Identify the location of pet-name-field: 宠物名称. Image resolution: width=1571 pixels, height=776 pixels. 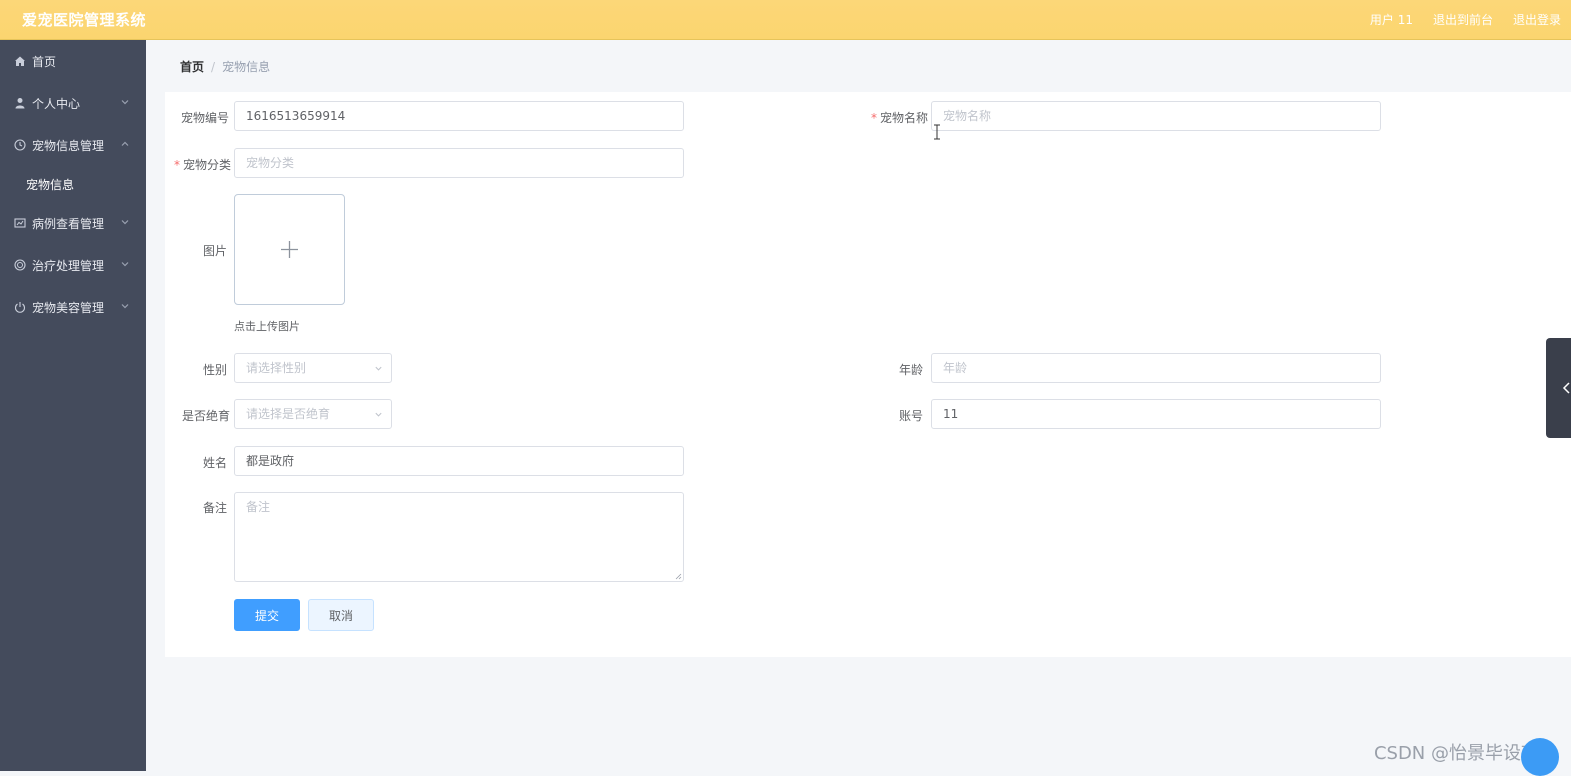
(1156, 116).